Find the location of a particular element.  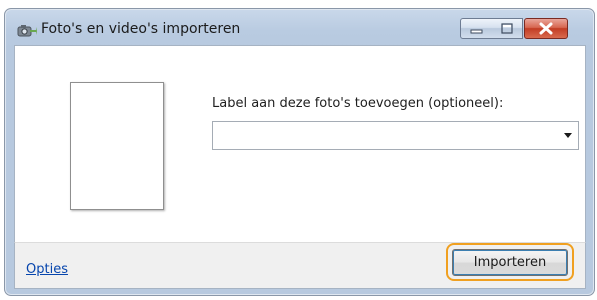

close-icon is located at coordinates (546, 28).